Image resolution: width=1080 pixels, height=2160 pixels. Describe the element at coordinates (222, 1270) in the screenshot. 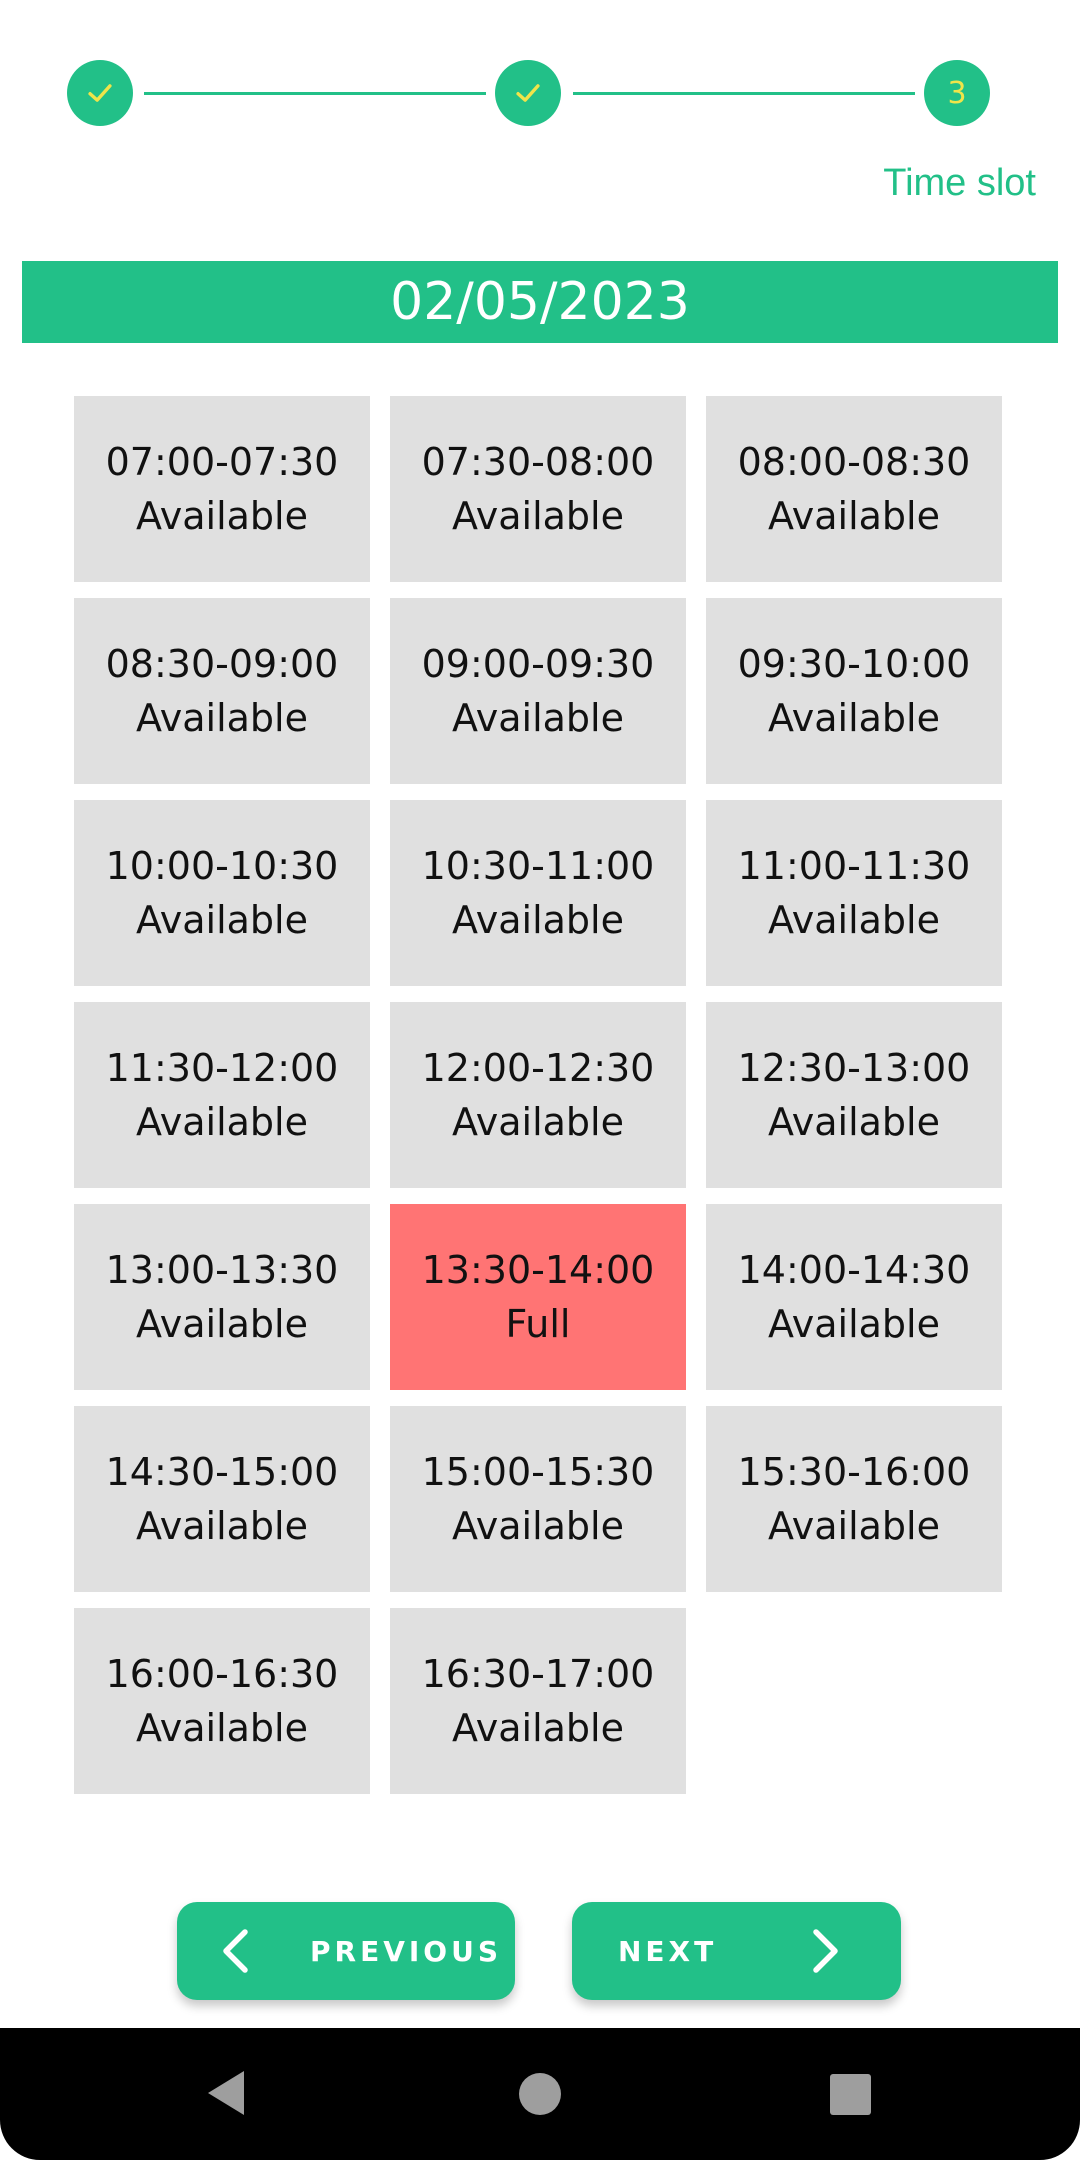

I see `slot-time: 13:00-13:30` at that location.